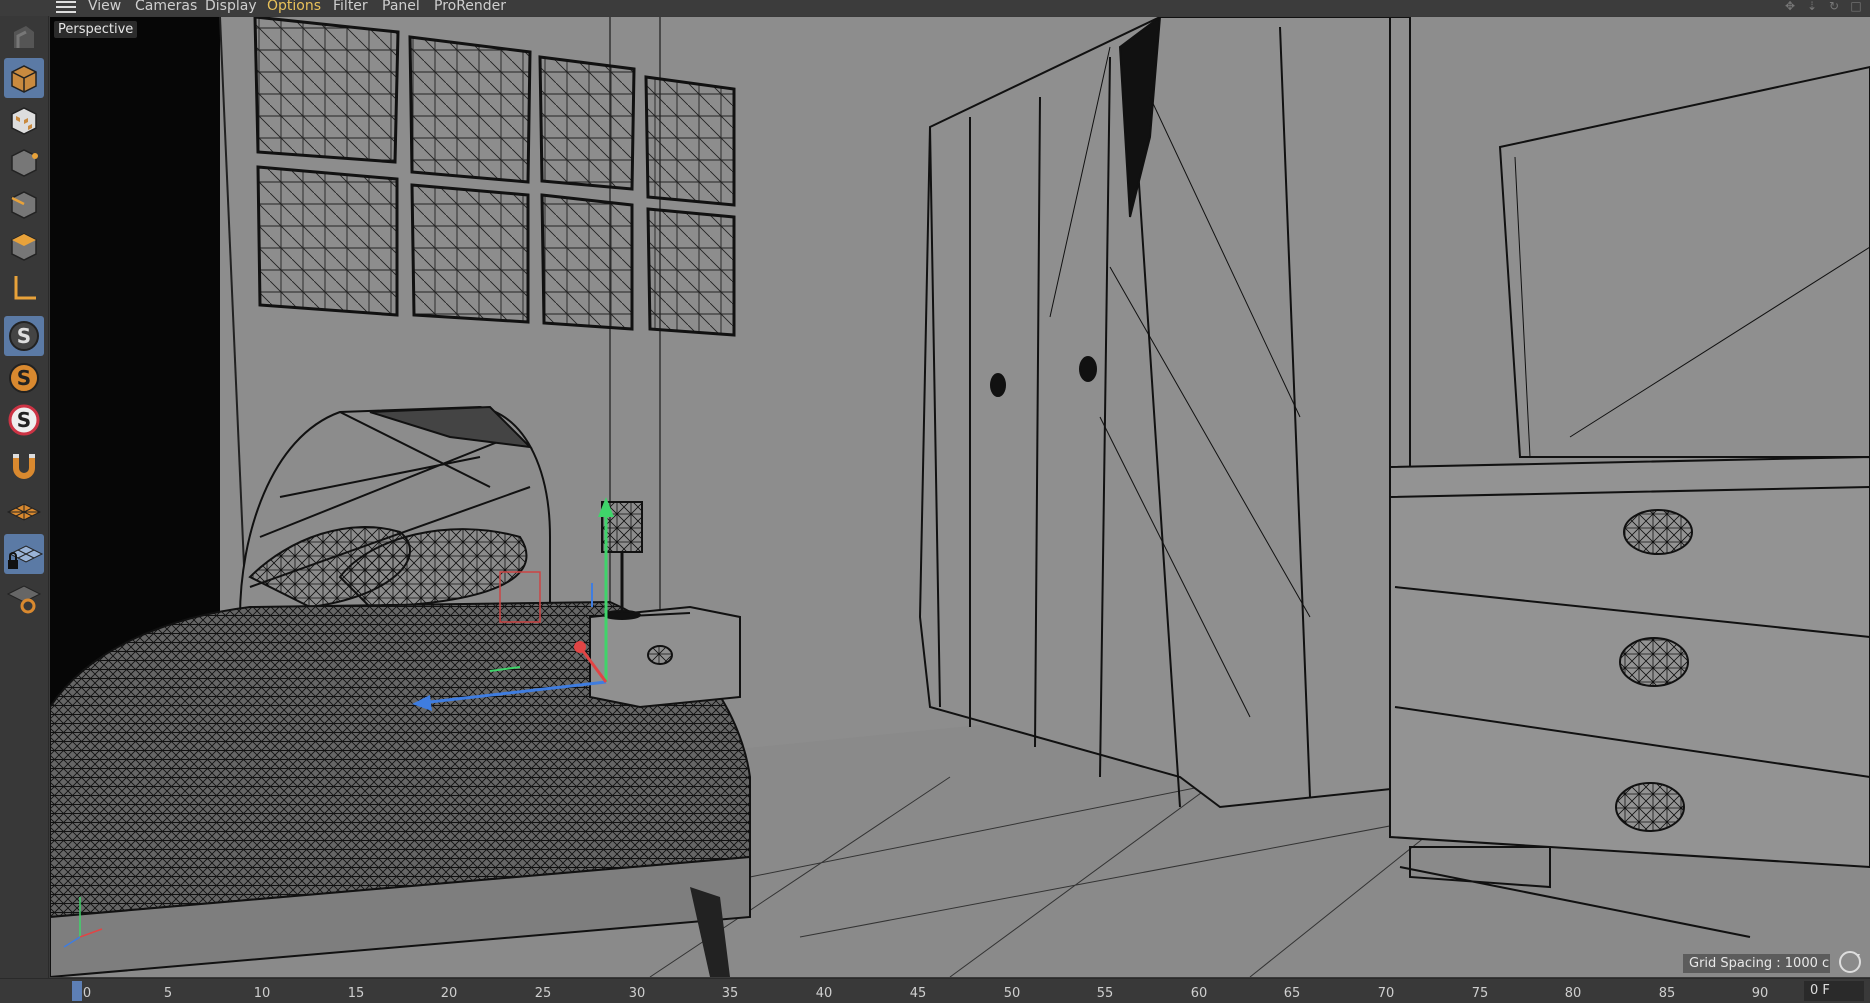 The width and height of the screenshot is (1870, 1003). Describe the element at coordinates (1573, 993) in the screenshot. I see `timeline-tick: 80` at that location.